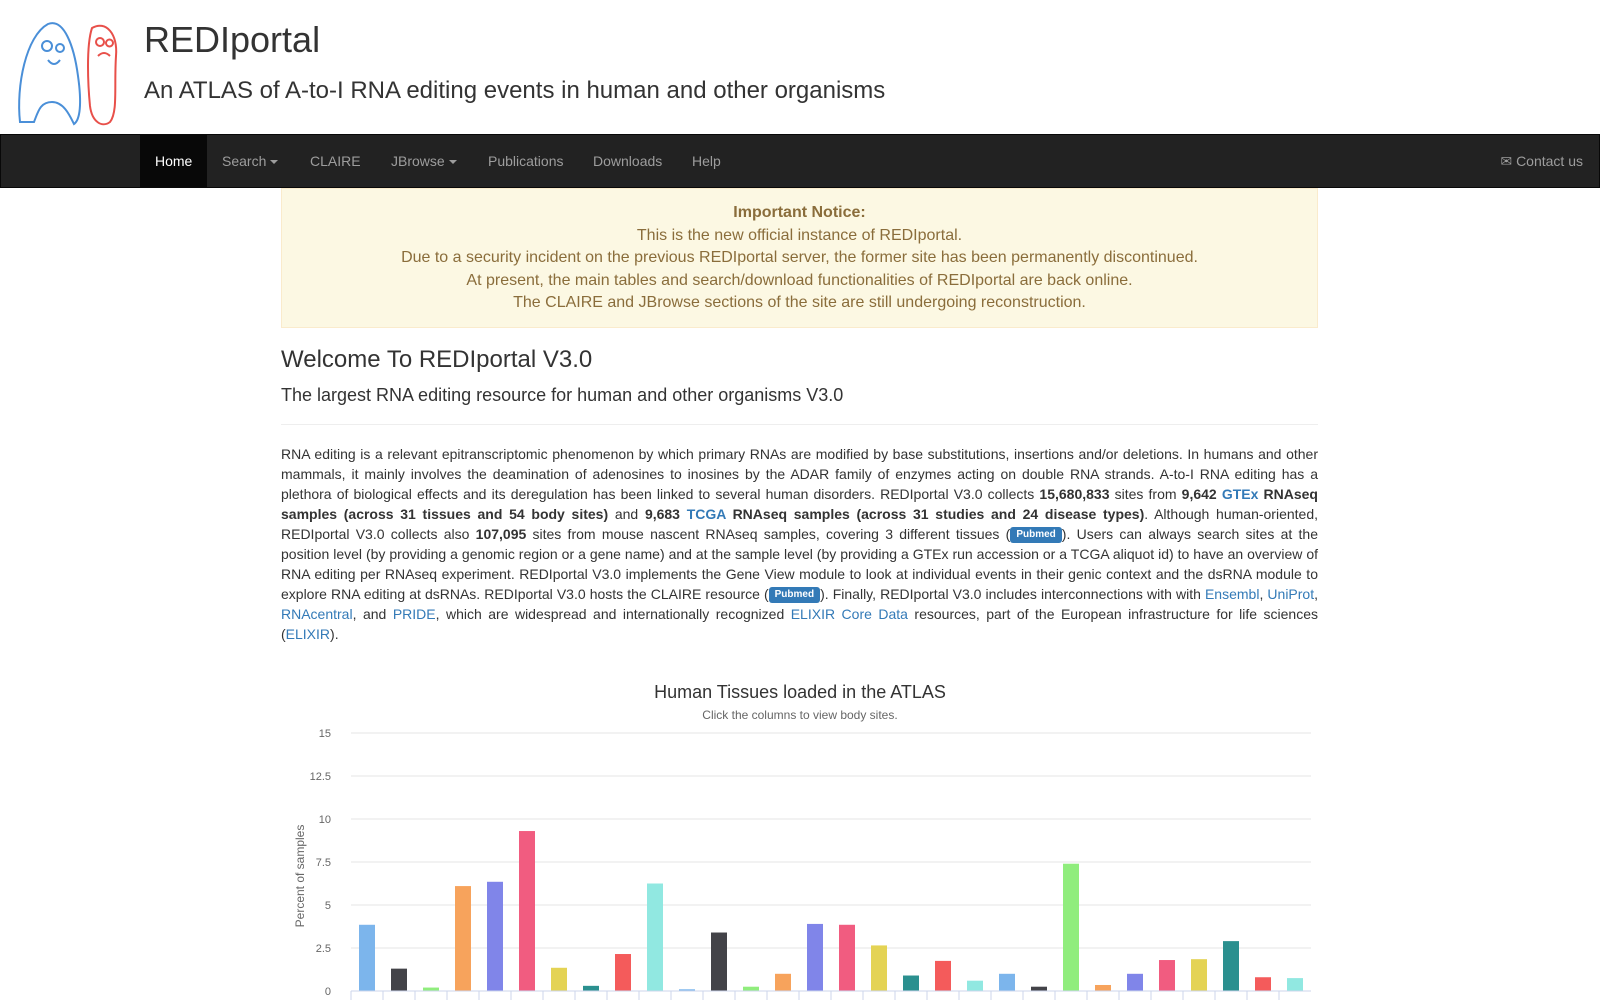  Describe the element at coordinates (1074, 494) in the screenshot. I see `sites-count: 15,680,833` at that location.